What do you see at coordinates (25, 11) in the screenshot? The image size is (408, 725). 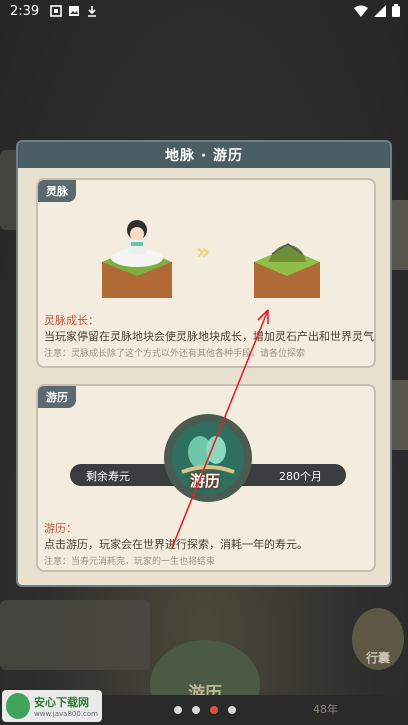 I see `status-time: 2:39` at bounding box center [25, 11].